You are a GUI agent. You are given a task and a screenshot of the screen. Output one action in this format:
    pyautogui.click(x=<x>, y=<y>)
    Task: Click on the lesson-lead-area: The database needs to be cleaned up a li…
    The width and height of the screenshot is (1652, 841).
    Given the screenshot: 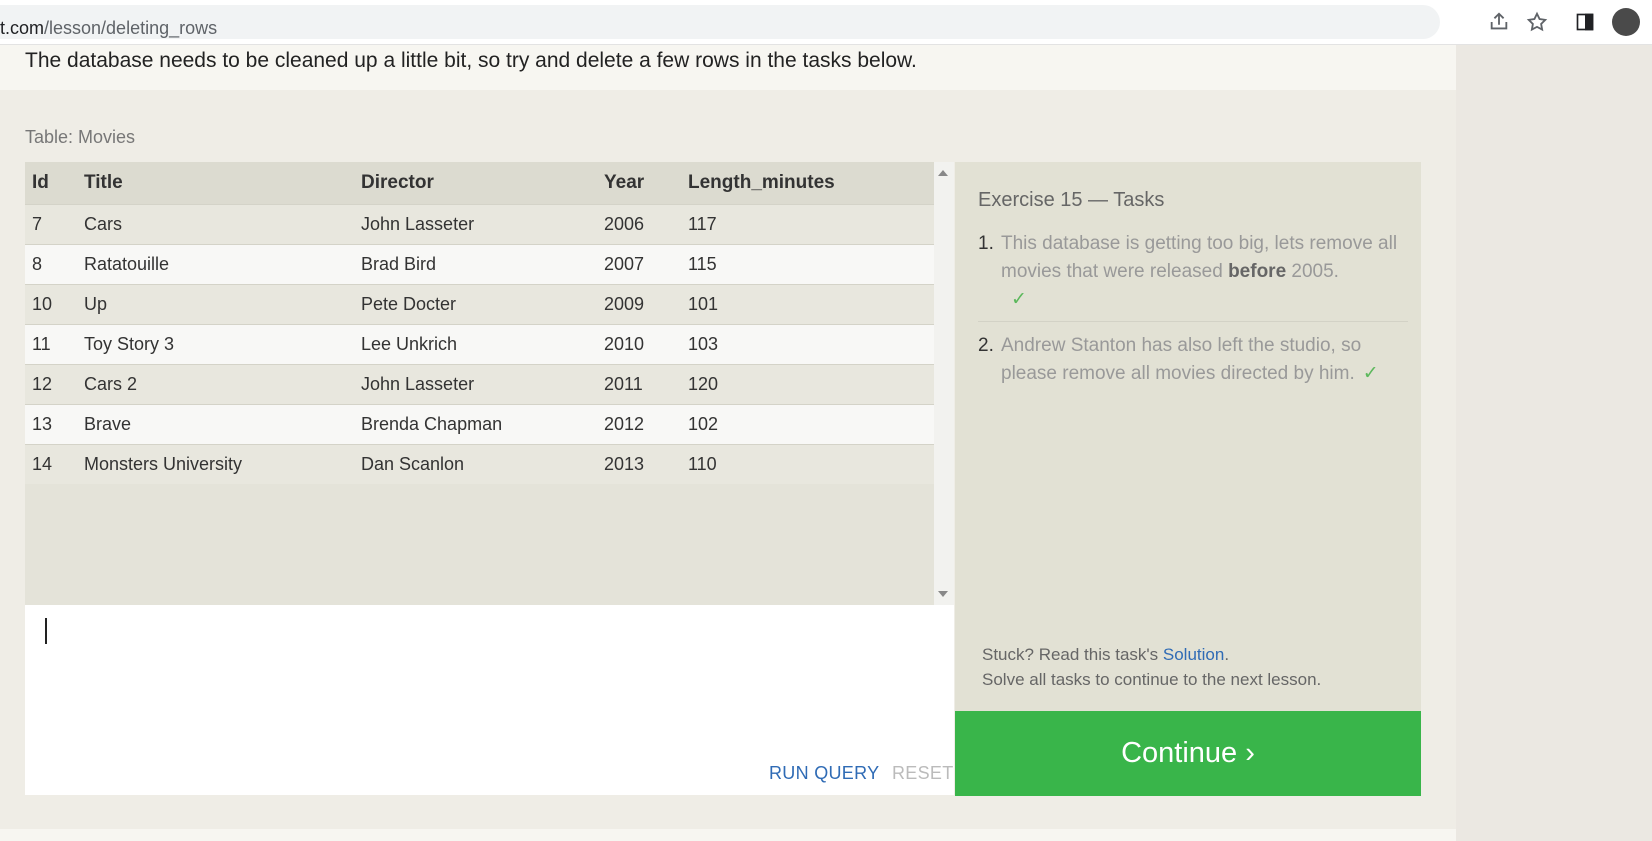 What is the action you would take?
    pyautogui.click(x=728, y=67)
    